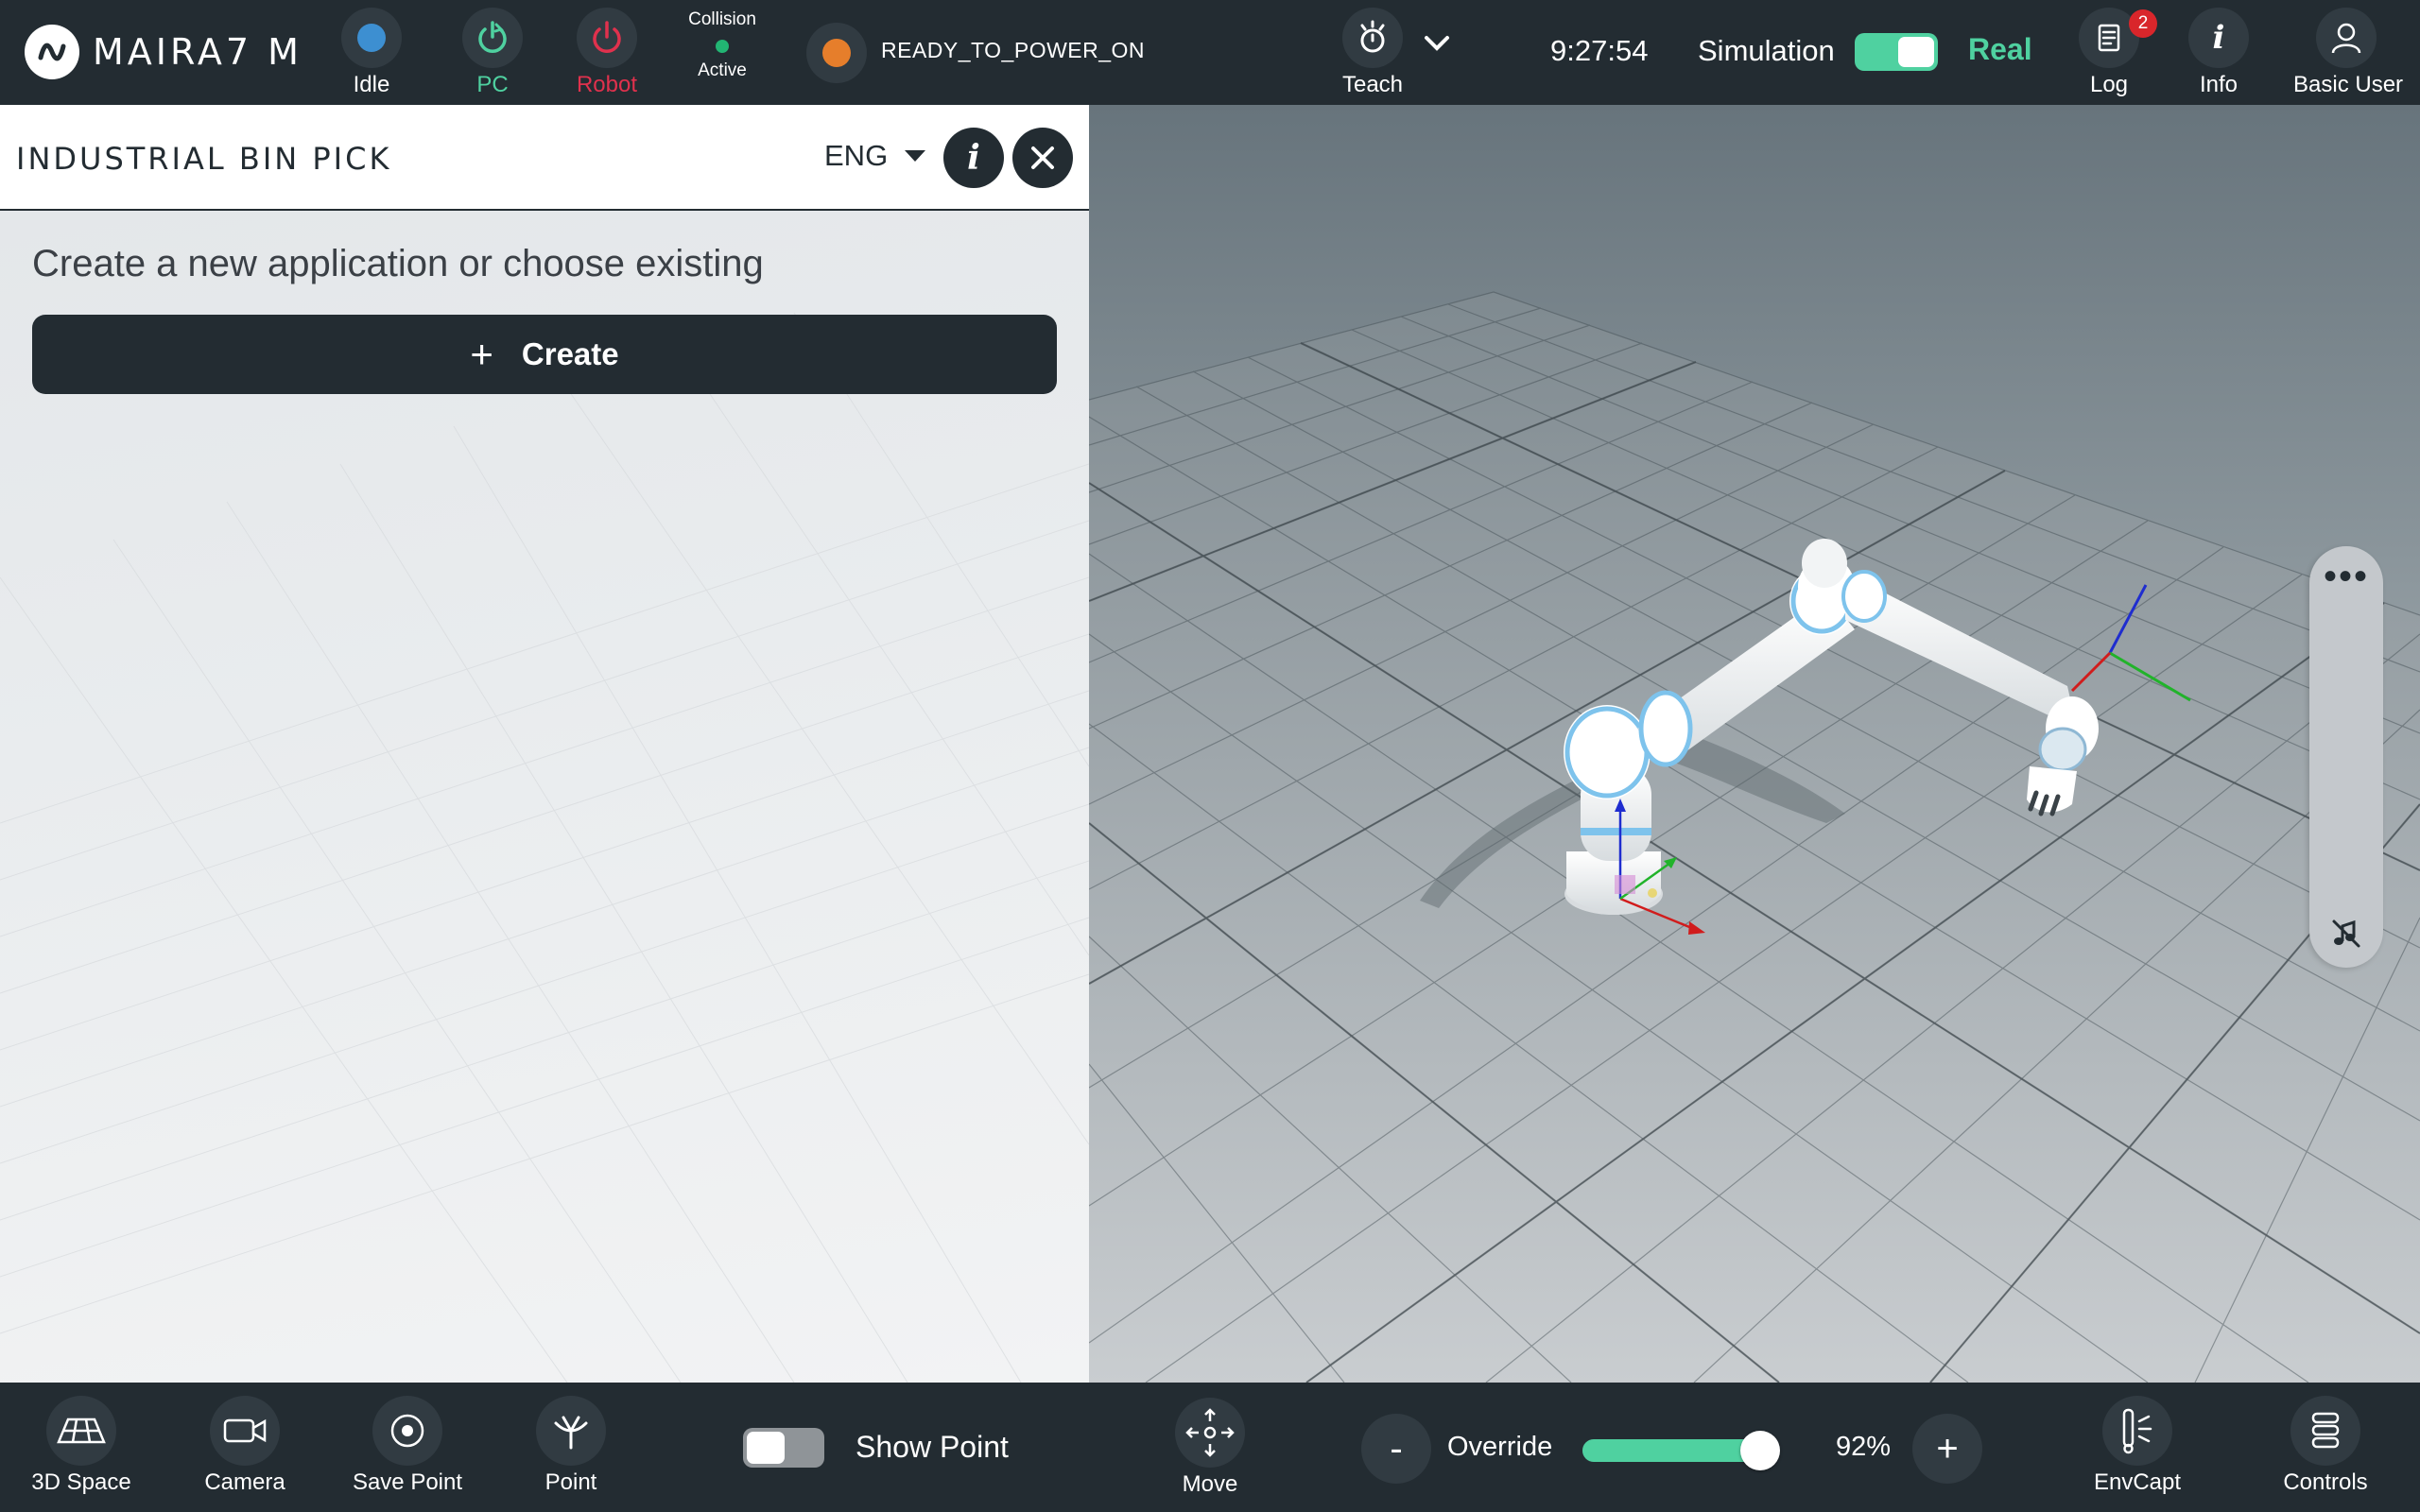 The image size is (2420, 1512). I want to click on log-label: Log, so click(2109, 84).